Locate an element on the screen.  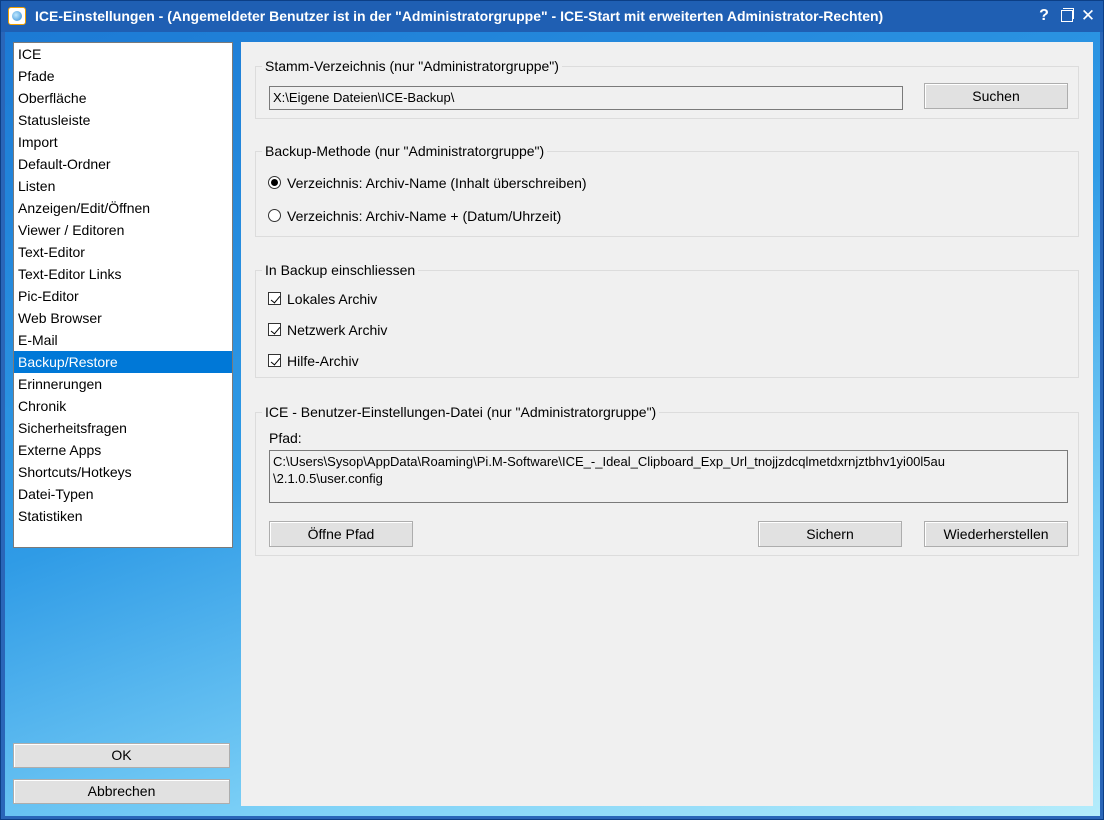
sidebar-item-import: Import is located at coordinates (123, 142).